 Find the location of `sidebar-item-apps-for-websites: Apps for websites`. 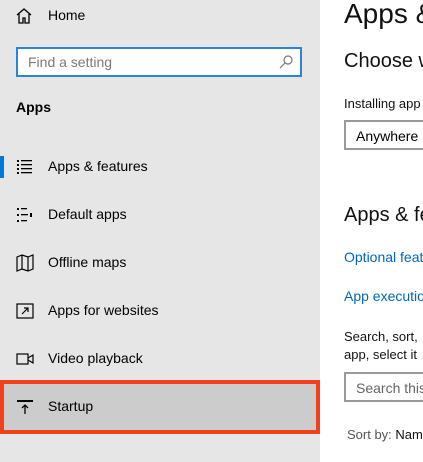

sidebar-item-apps-for-websites: Apps for websites is located at coordinates (160, 311).